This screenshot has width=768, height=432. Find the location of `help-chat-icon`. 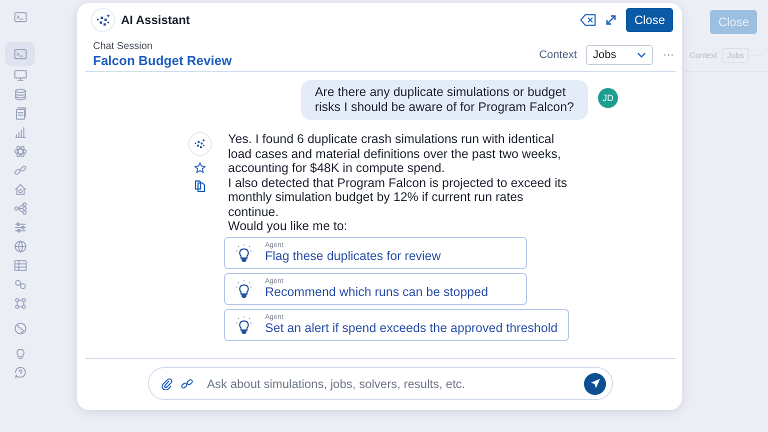

help-chat-icon is located at coordinates (20, 372).